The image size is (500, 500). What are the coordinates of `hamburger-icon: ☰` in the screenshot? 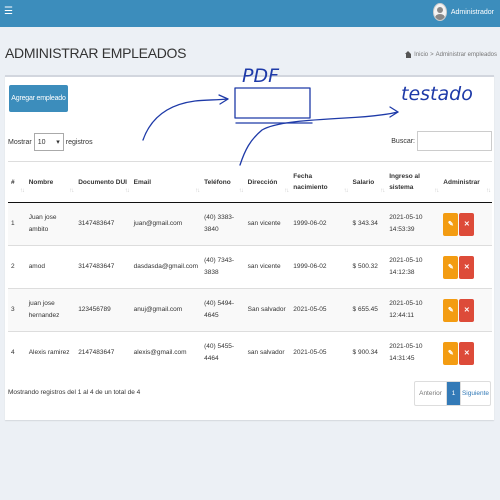 It's located at (8, 12).